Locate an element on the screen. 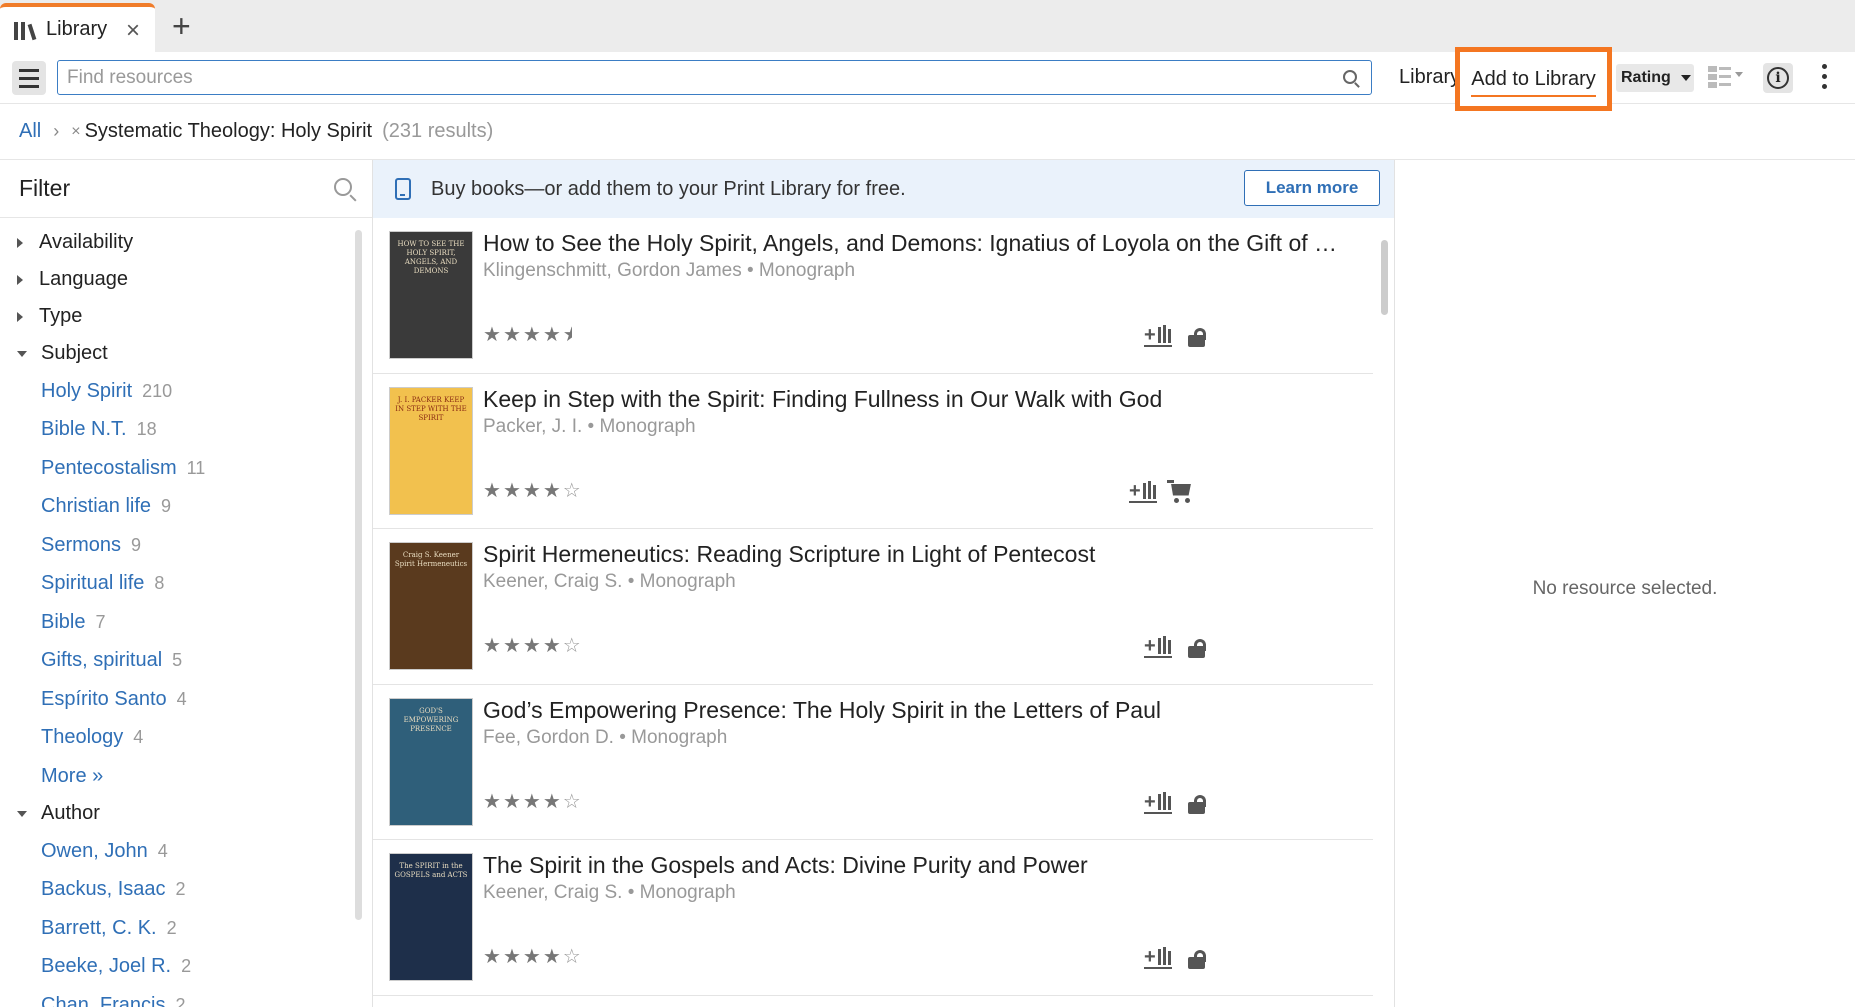 The image size is (1855, 1007). cover-text: GOD'S EMPOWERING PRESENCE is located at coordinates (431, 719).